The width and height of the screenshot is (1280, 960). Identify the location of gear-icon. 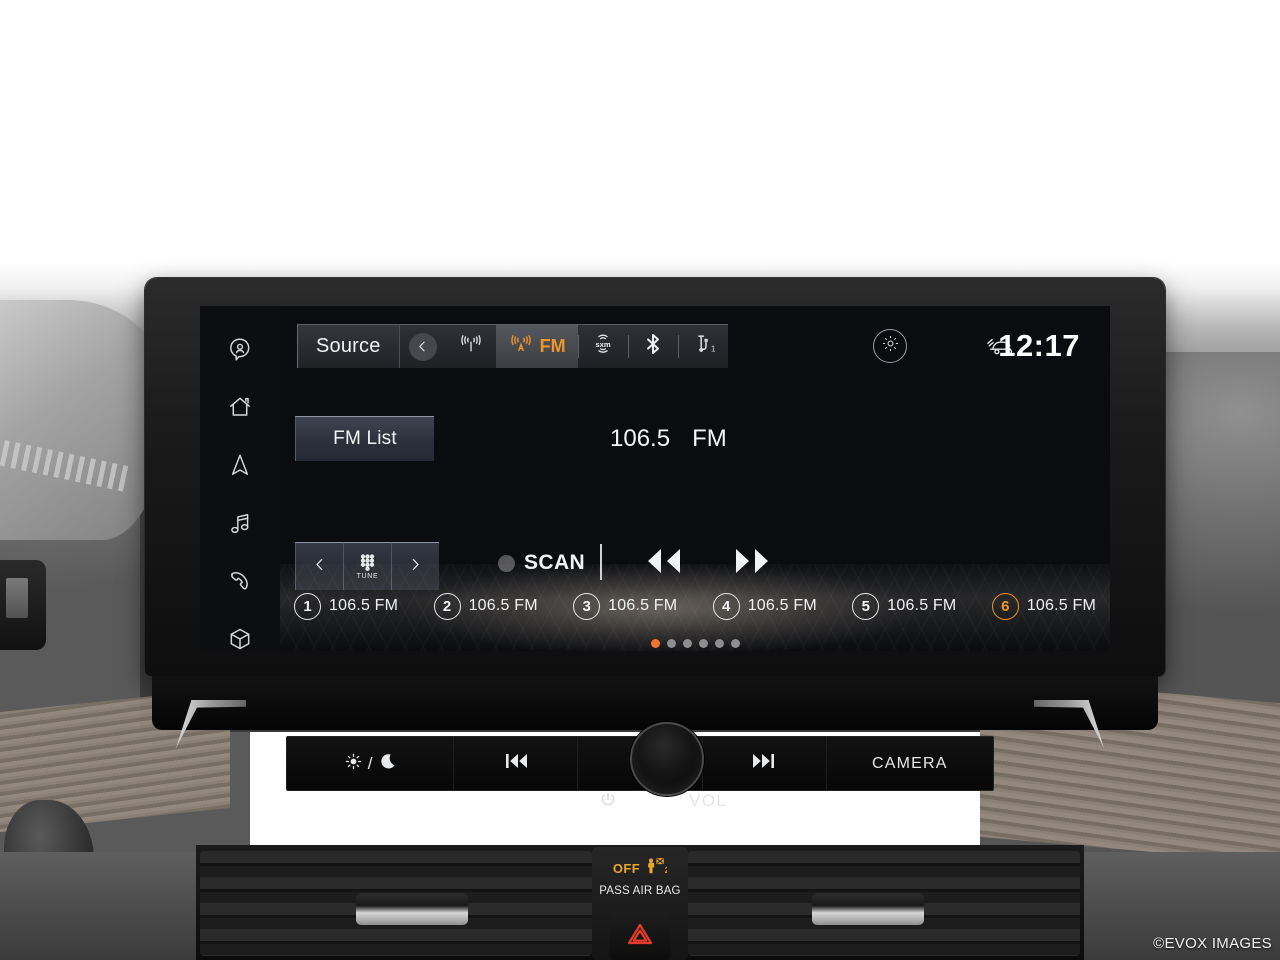
(890, 346).